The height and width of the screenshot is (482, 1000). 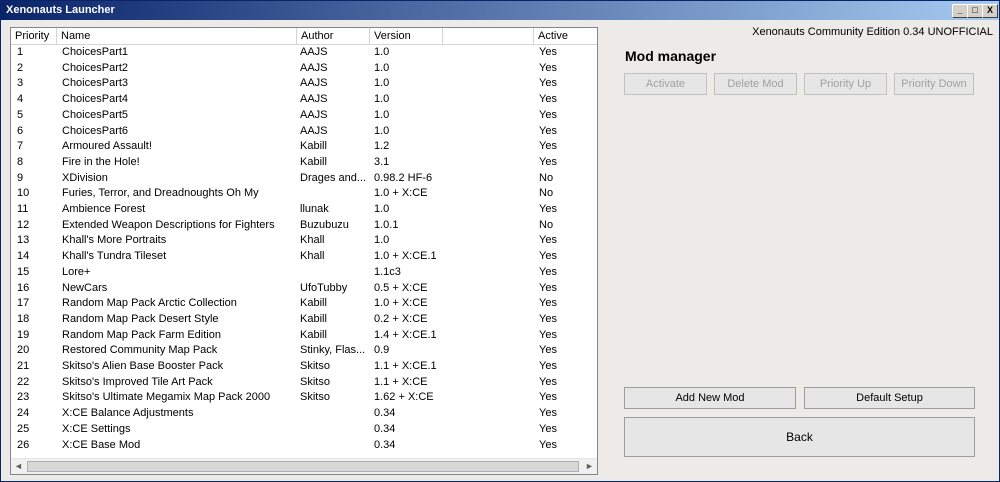 What do you see at coordinates (845, 84) in the screenshot?
I see `priority-up-button: Priority Up` at bounding box center [845, 84].